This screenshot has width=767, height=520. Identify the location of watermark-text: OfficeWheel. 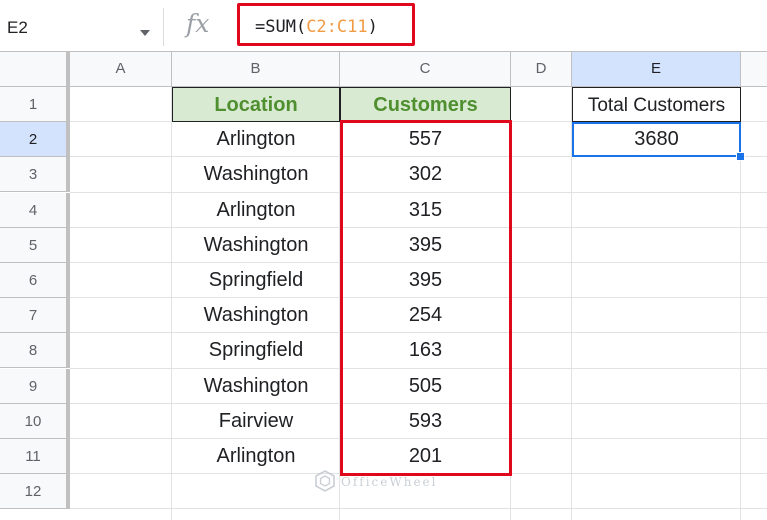
(389, 482).